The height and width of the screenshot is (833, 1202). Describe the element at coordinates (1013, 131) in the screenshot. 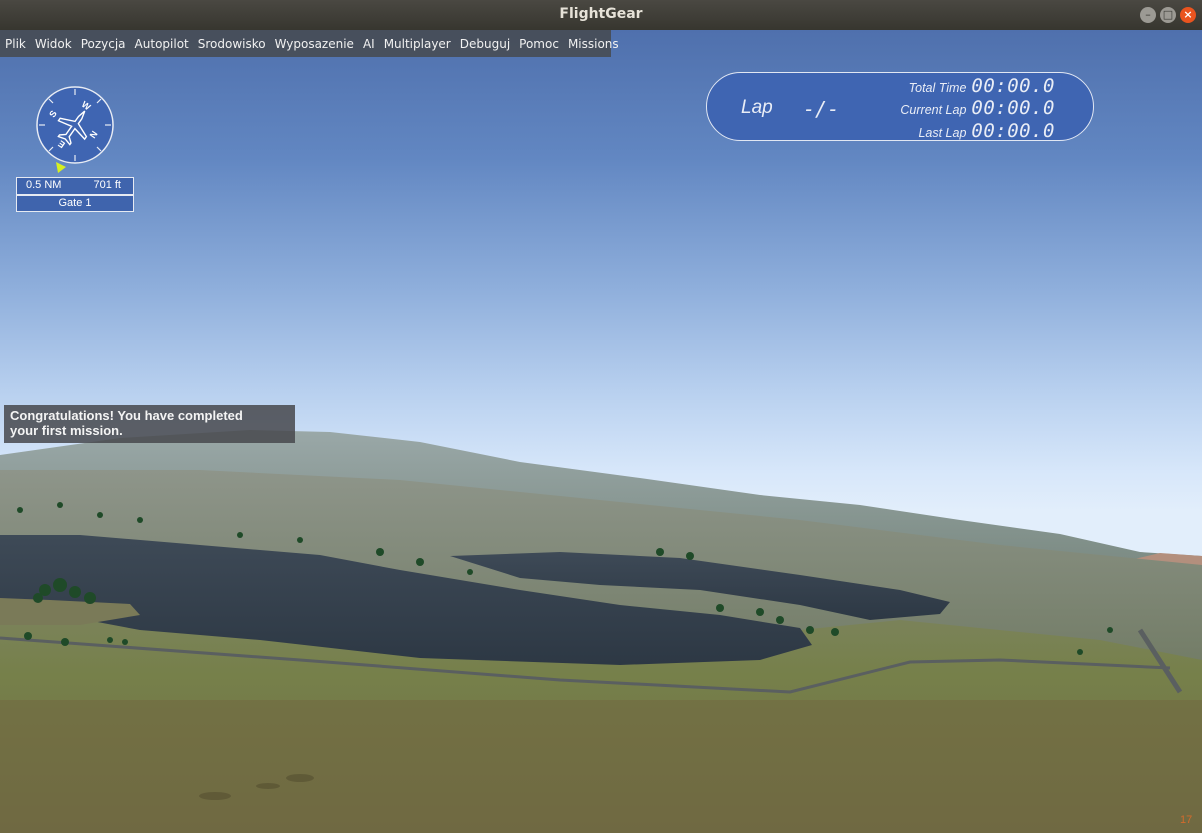

I see `last-lap-value: 00:00.0` at that location.